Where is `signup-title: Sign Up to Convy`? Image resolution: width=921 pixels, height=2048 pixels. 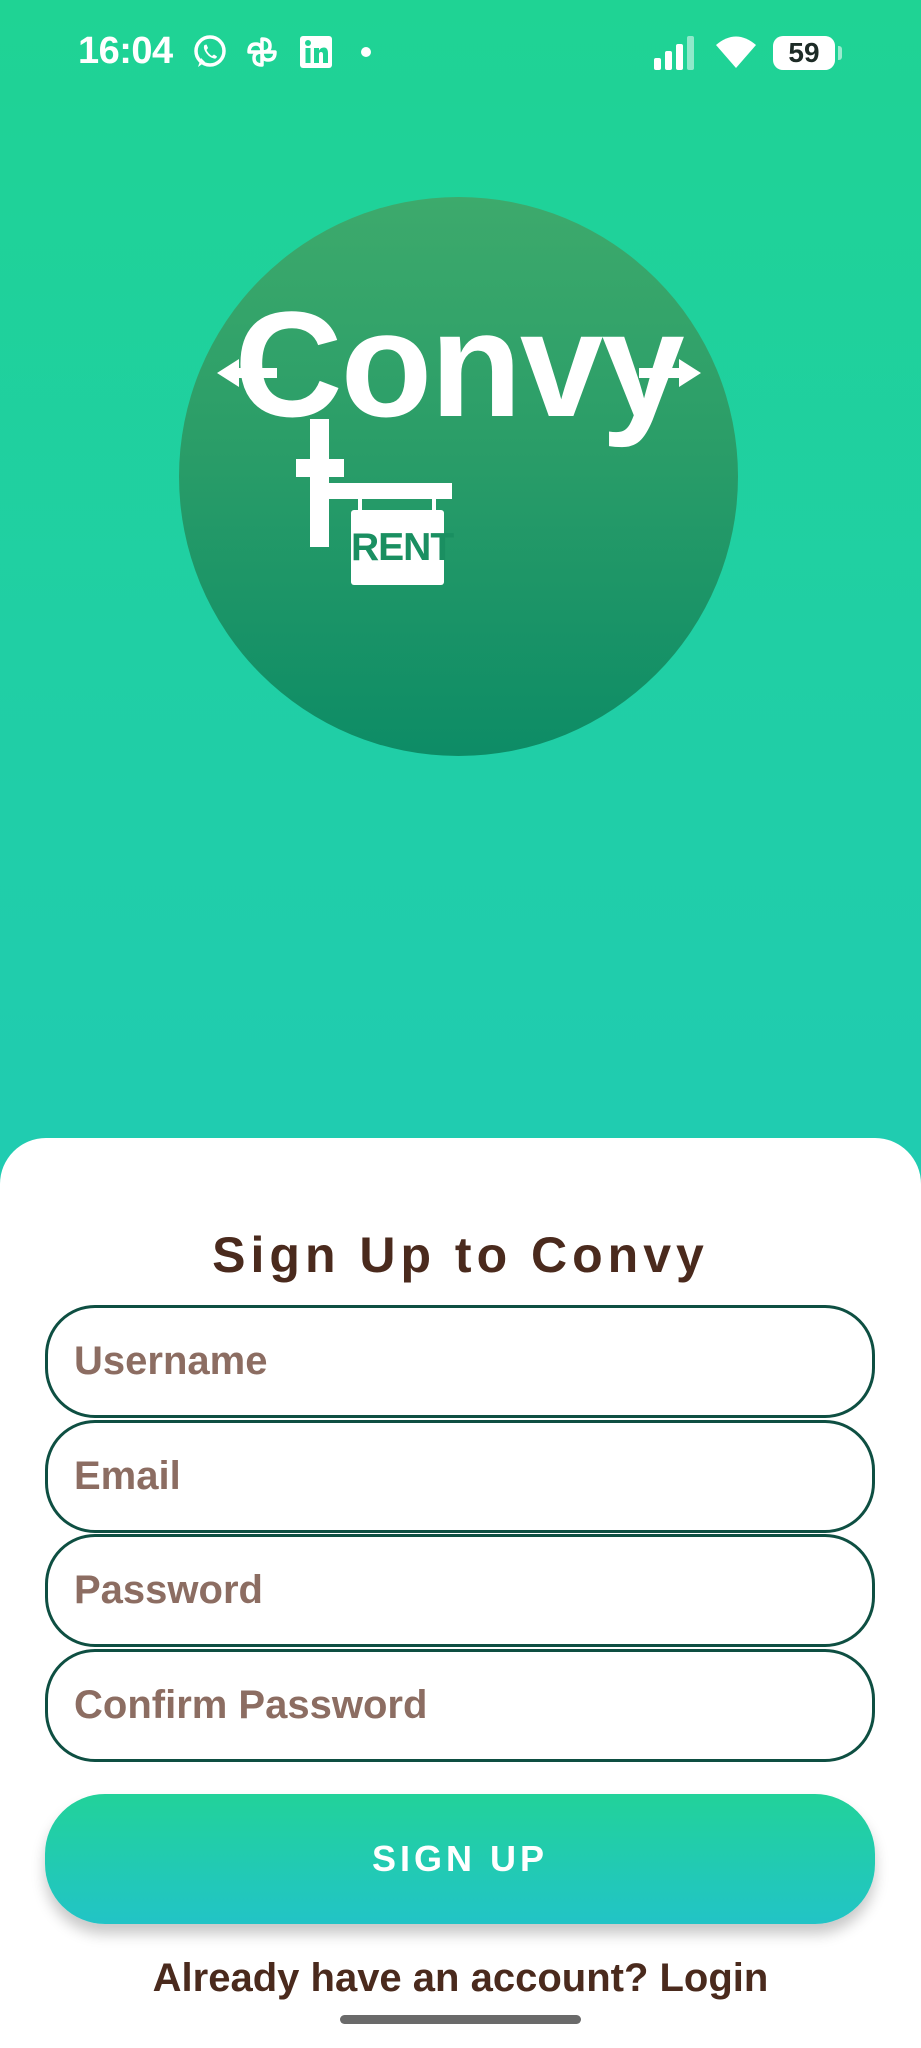
signup-title: Sign Up to Convy is located at coordinates (460, 1255).